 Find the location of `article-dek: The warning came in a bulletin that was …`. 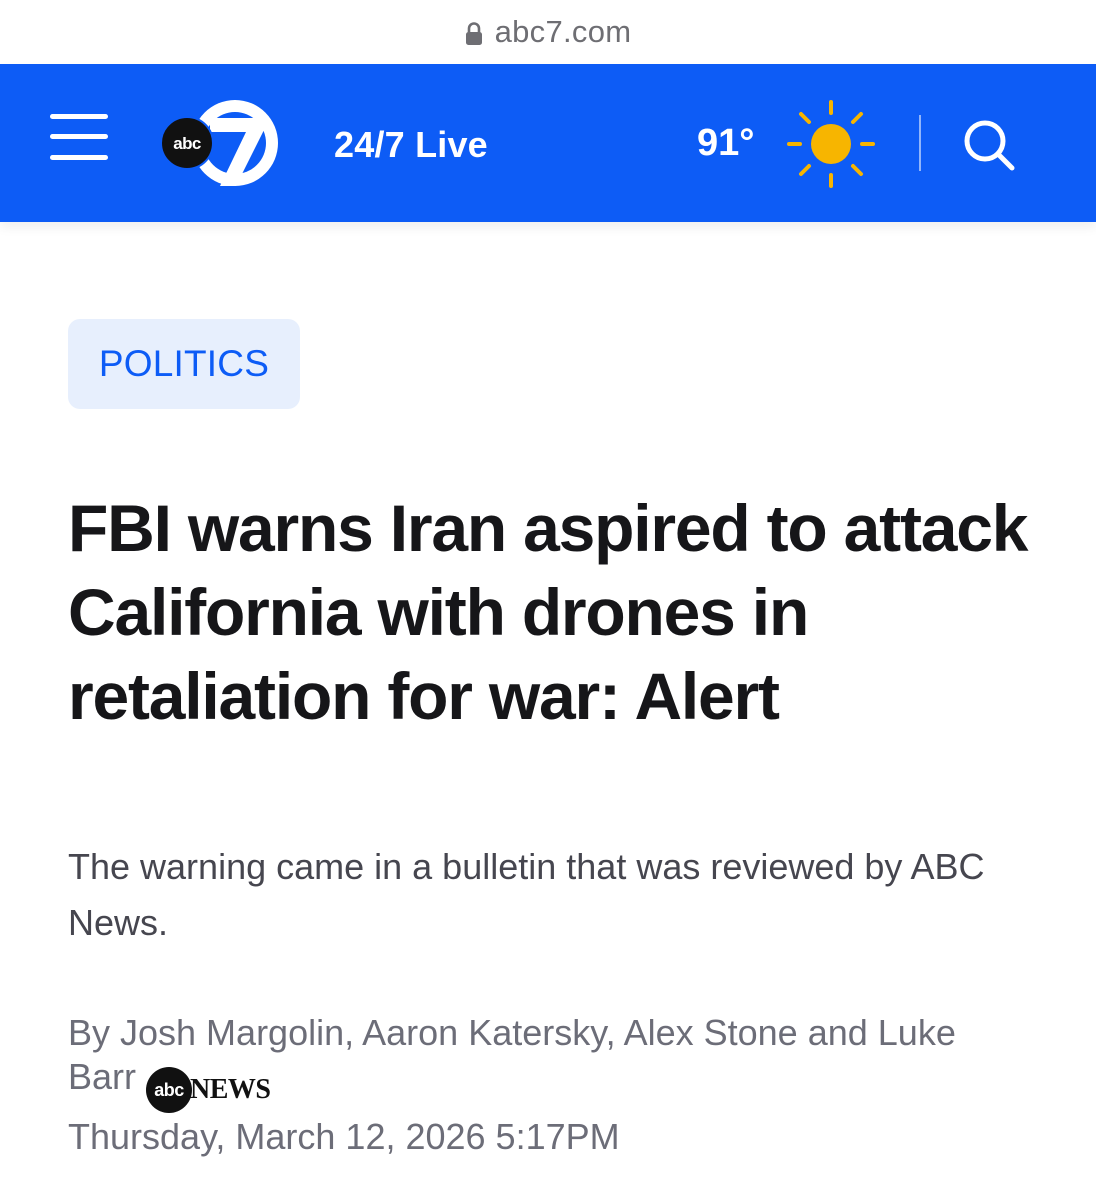

article-dek: The warning came in a bulletin that was … is located at coordinates (526, 894).